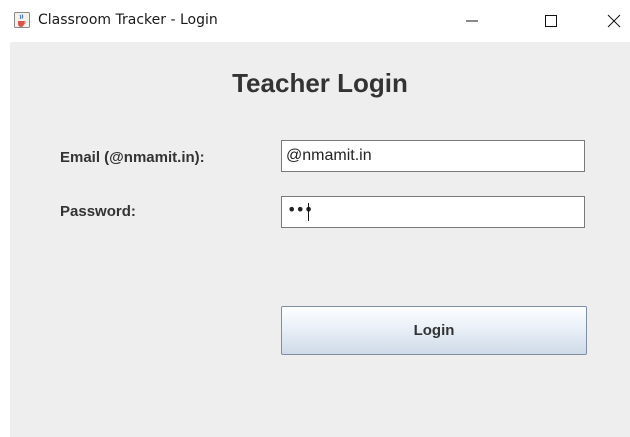 The image size is (630, 437). What do you see at coordinates (98, 211) in the screenshot?
I see `password-label: Password:` at bounding box center [98, 211].